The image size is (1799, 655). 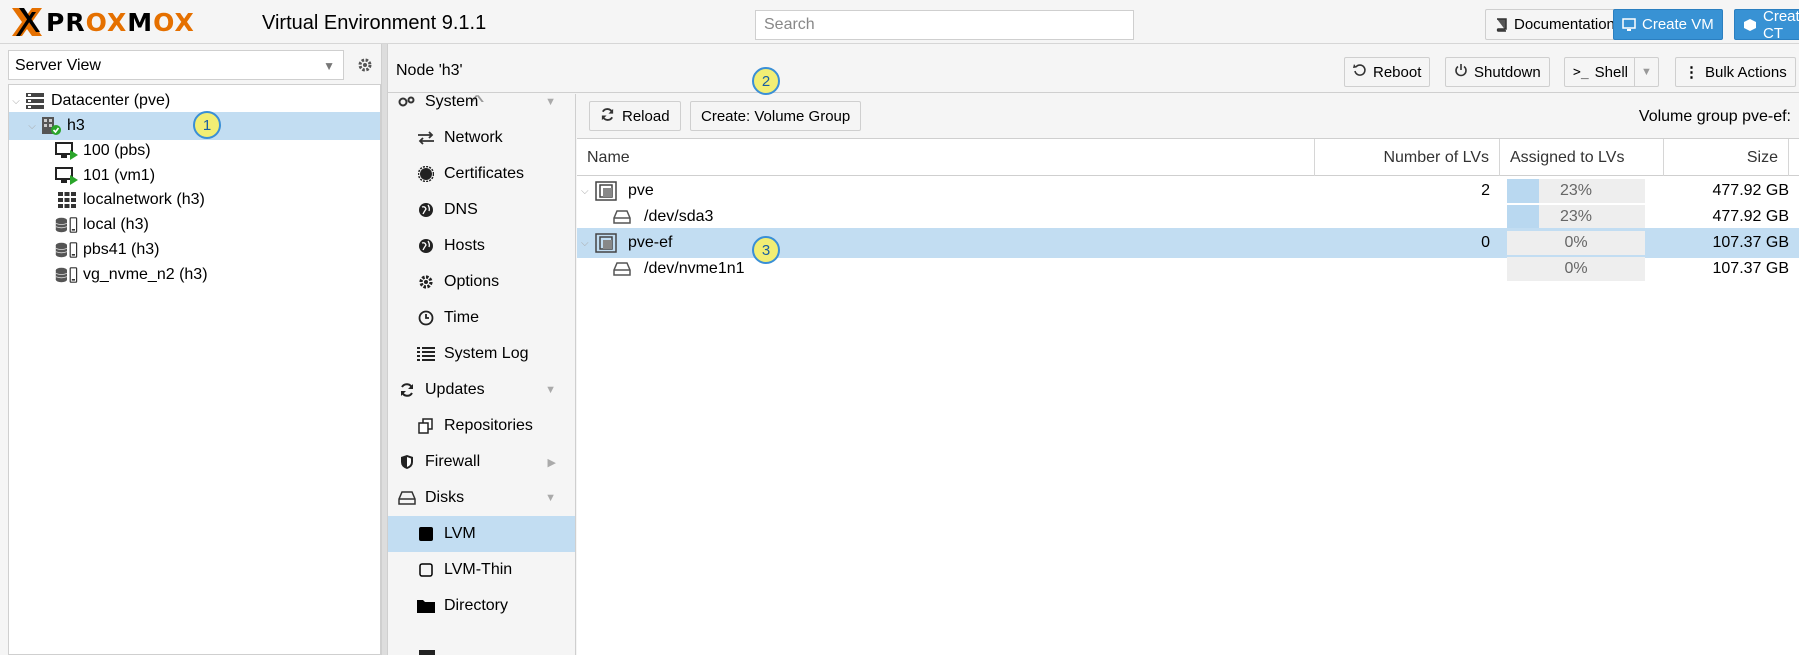 What do you see at coordinates (426, 174) in the screenshot?
I see `certificate-icon` at bounding box center [426, 174].